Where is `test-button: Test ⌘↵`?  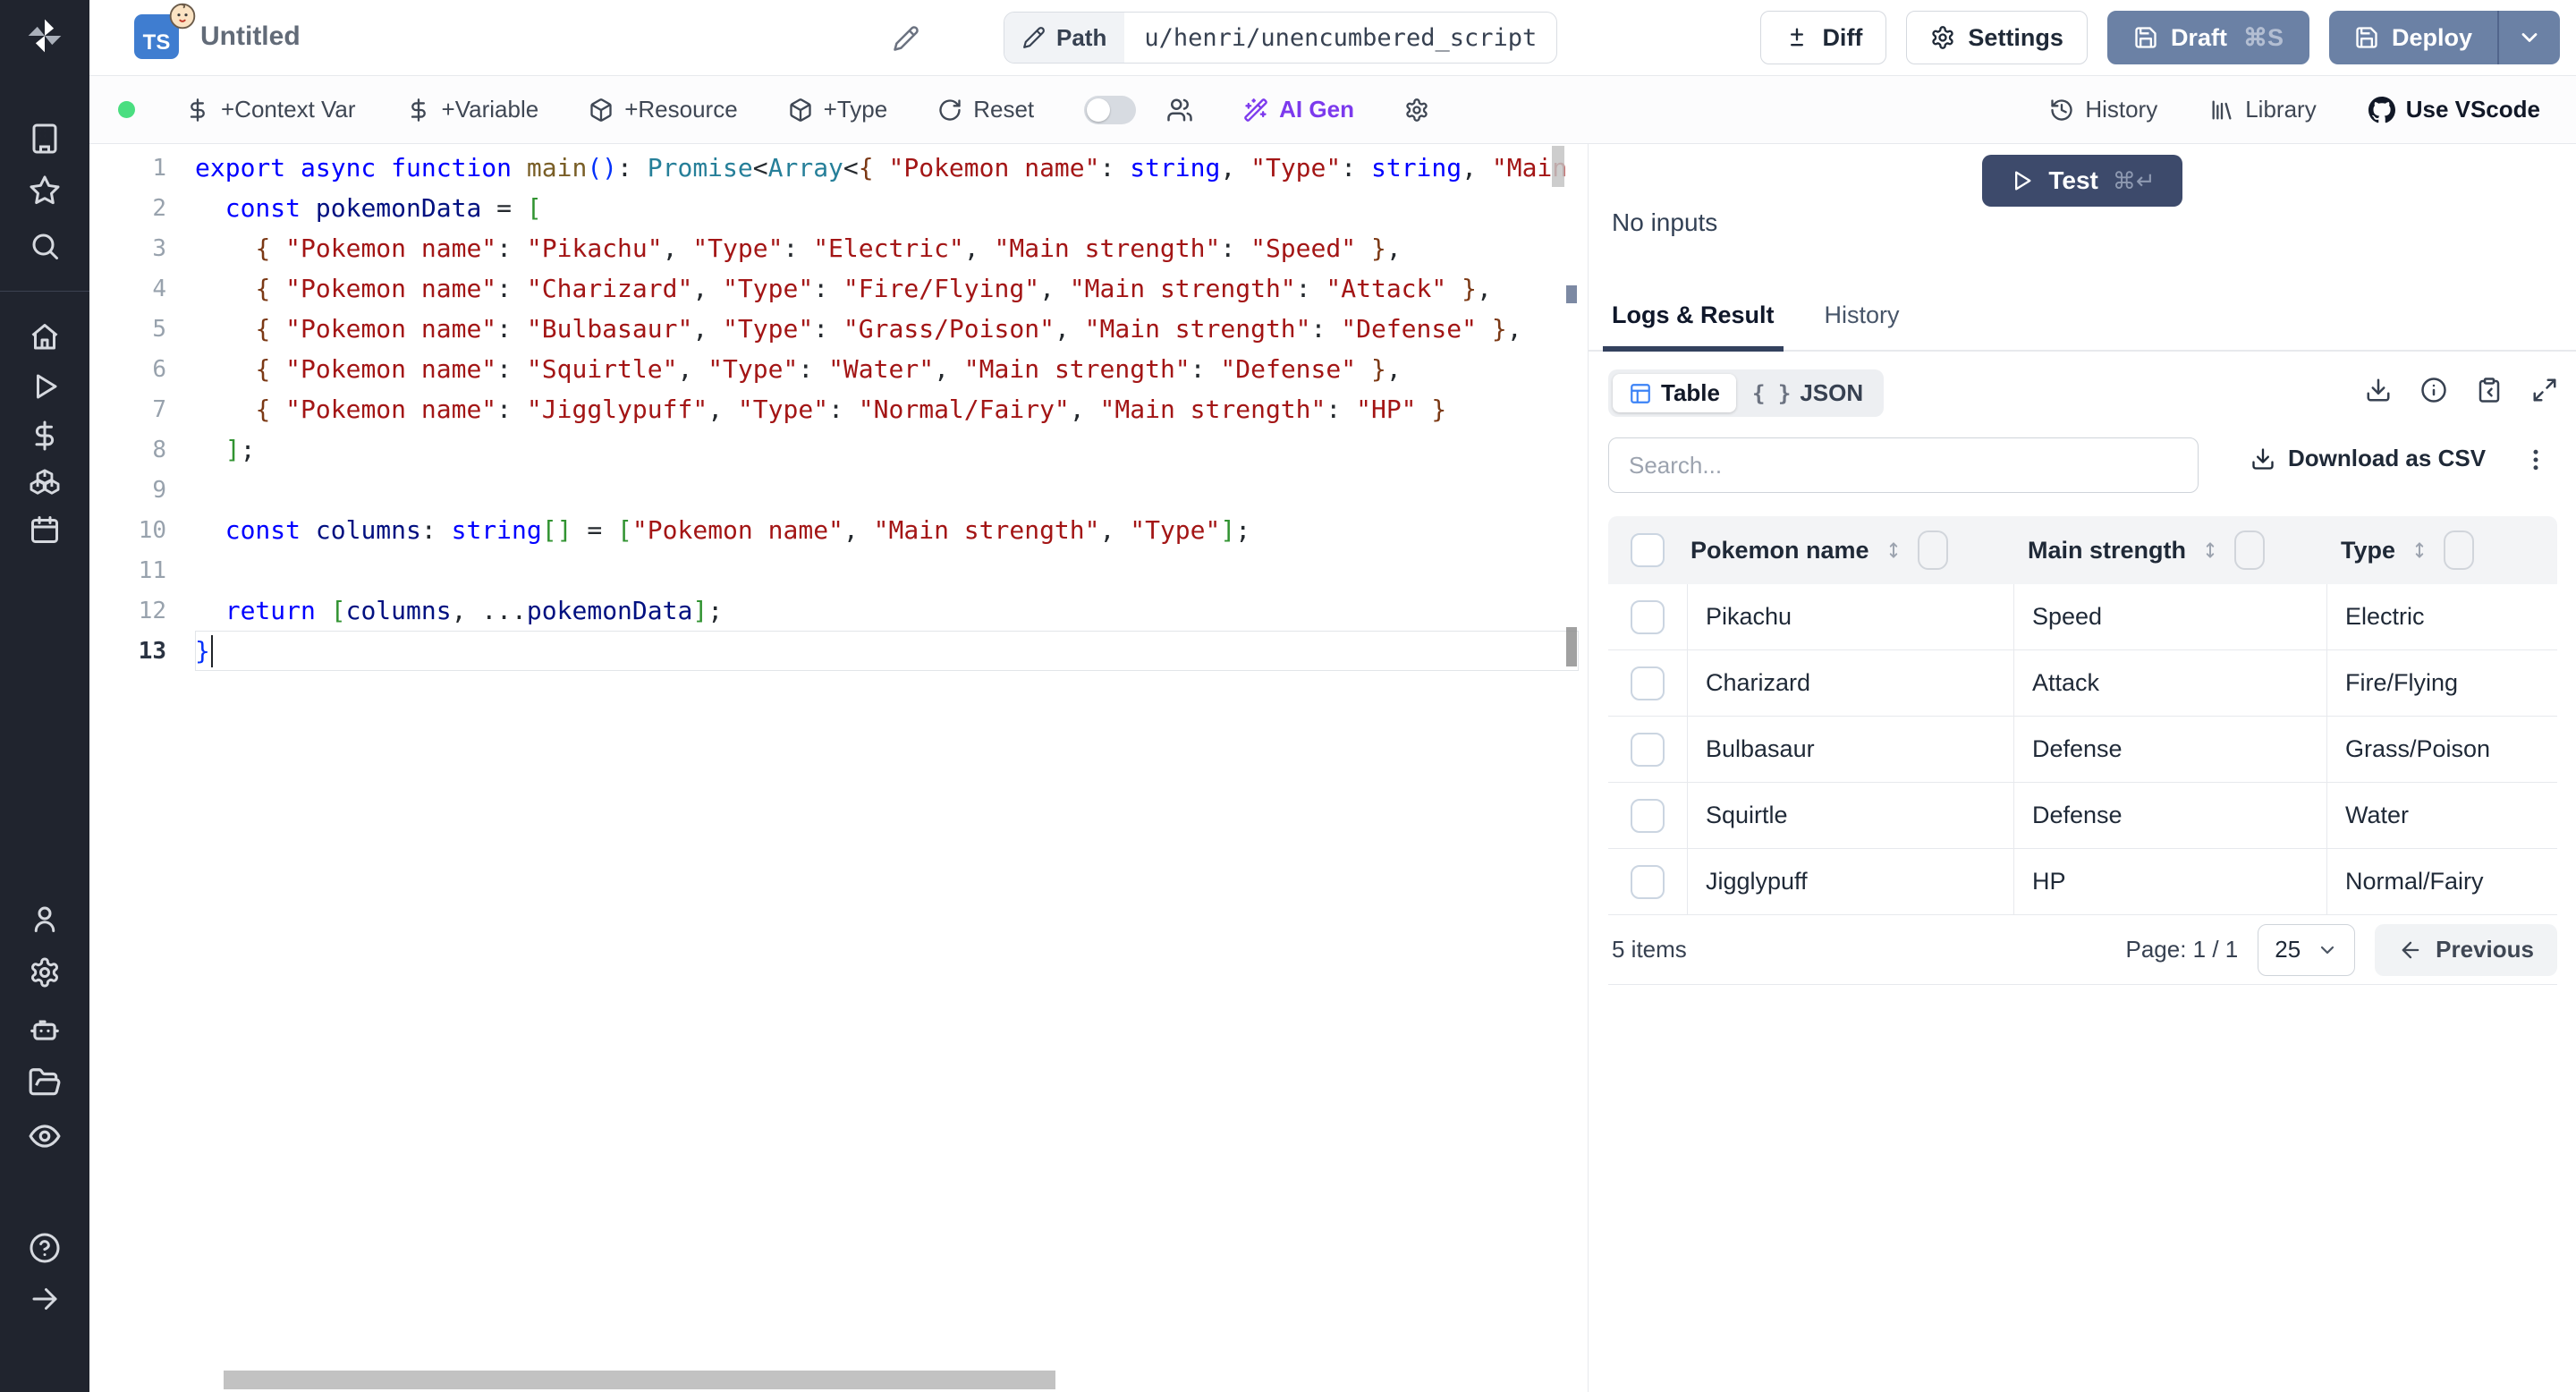 test-button: Test ⌘↵ is located at coordinates (2082, 181).